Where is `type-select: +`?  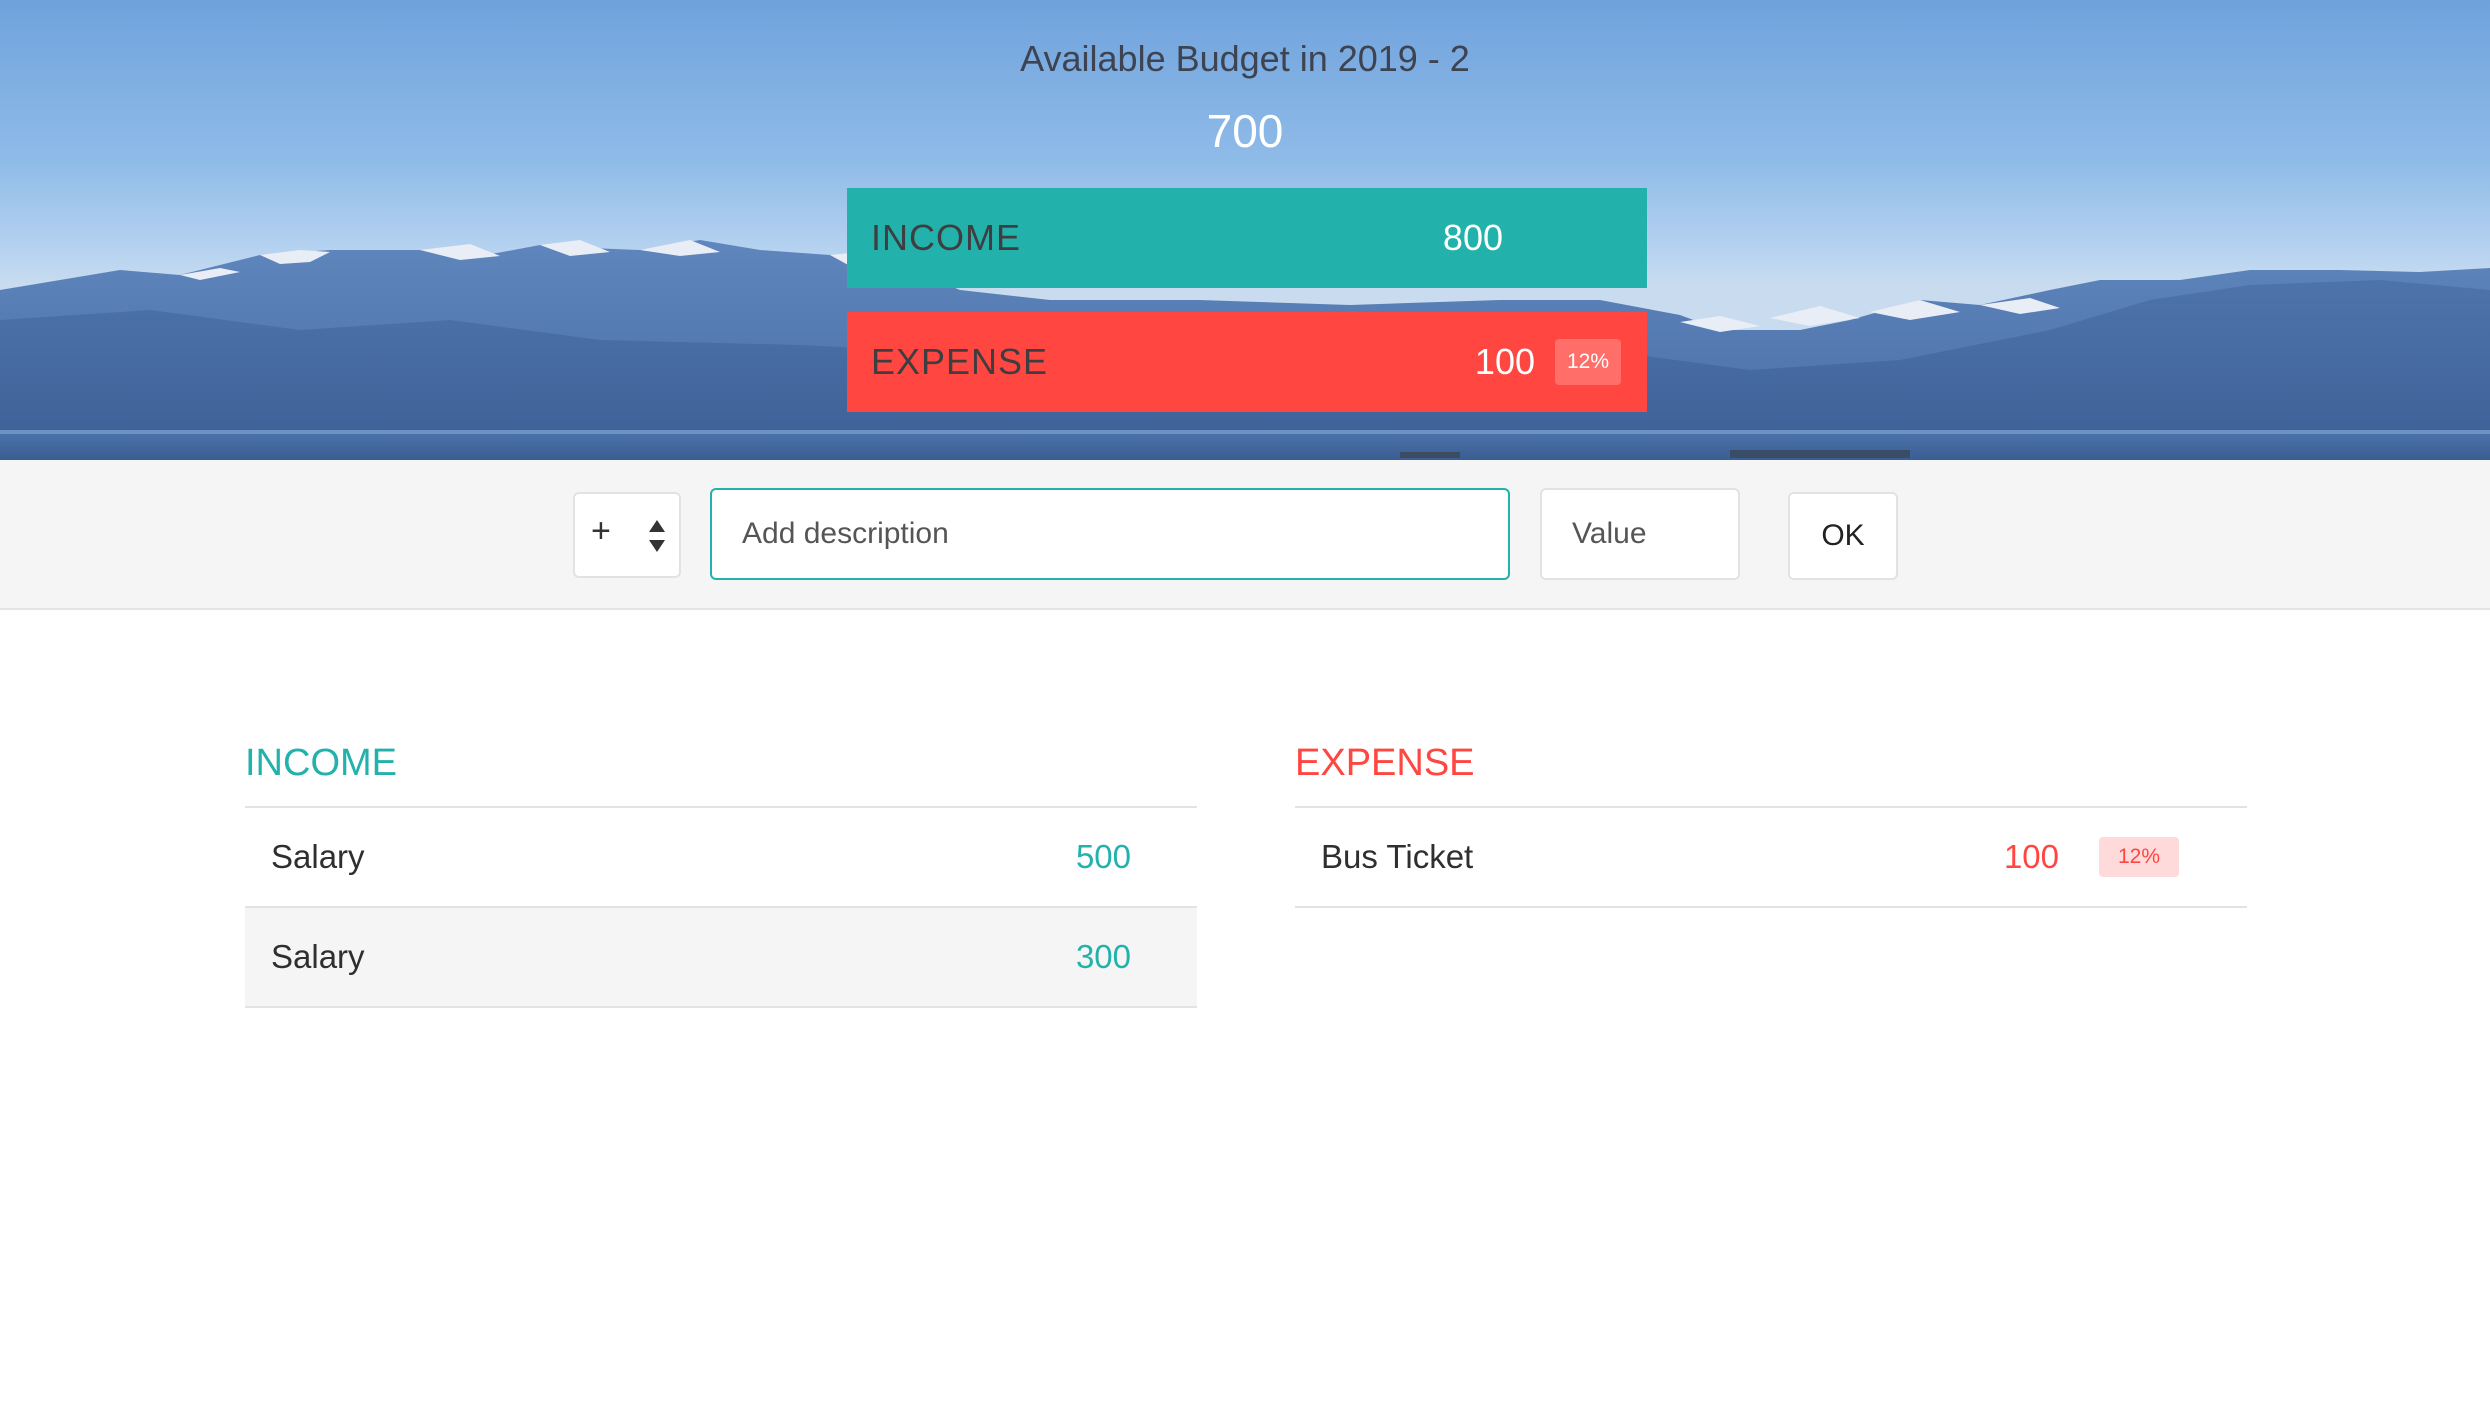 type-select: + is located at coordinates (627, 535).